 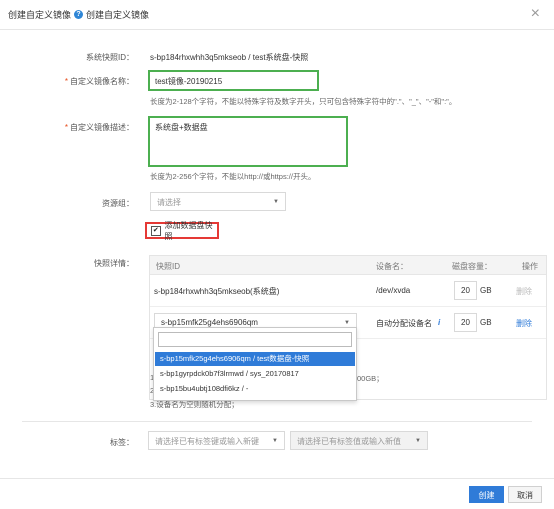 I want to click on tag-value-placeholder: 请选择已有标签值或输入新值, so click(x=349, y=441).